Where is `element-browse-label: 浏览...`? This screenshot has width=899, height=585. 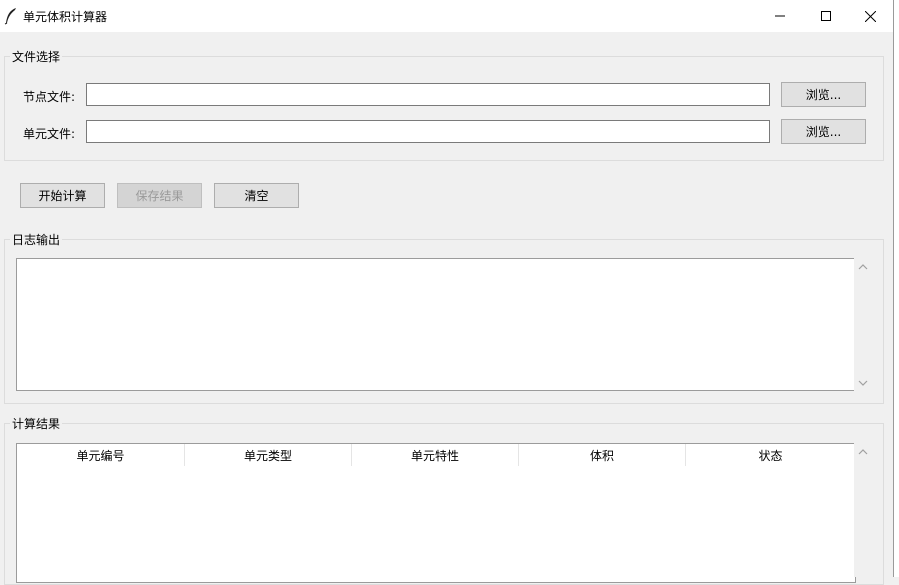
element-browse-label: 浏览... is located at coordinates (823, 132).